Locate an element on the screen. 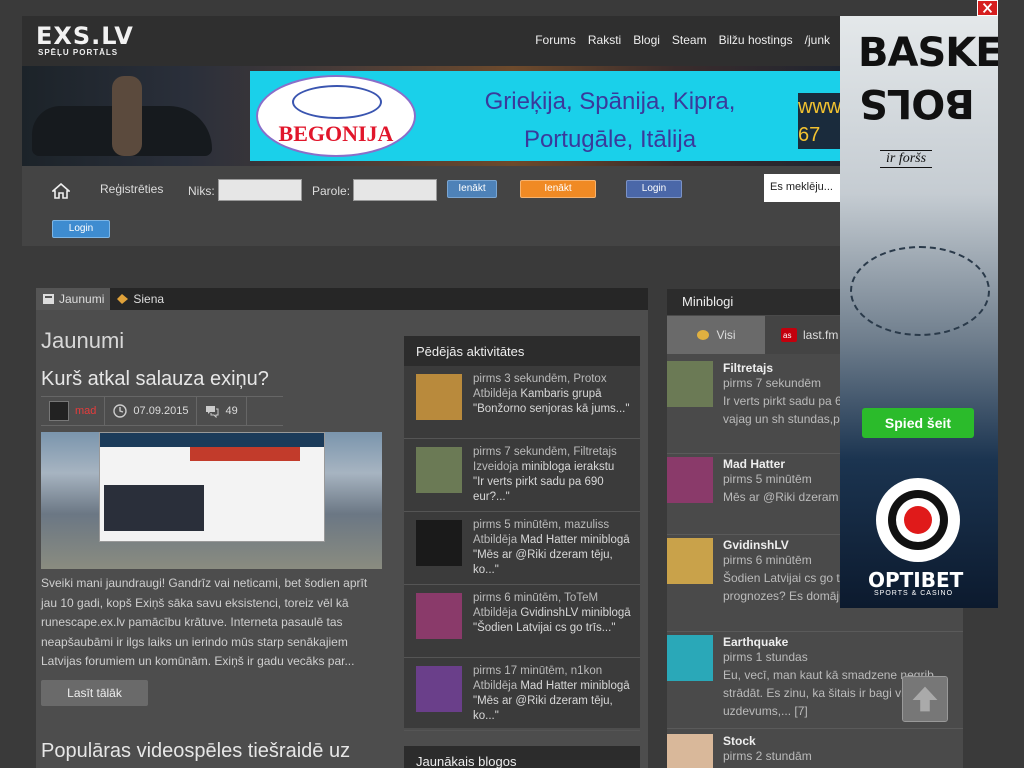 The height and width of the screenshot is (768, 1024). ad-line-1: Grieķija, Spānija, Kipra, is located at coordinates (610, 101).